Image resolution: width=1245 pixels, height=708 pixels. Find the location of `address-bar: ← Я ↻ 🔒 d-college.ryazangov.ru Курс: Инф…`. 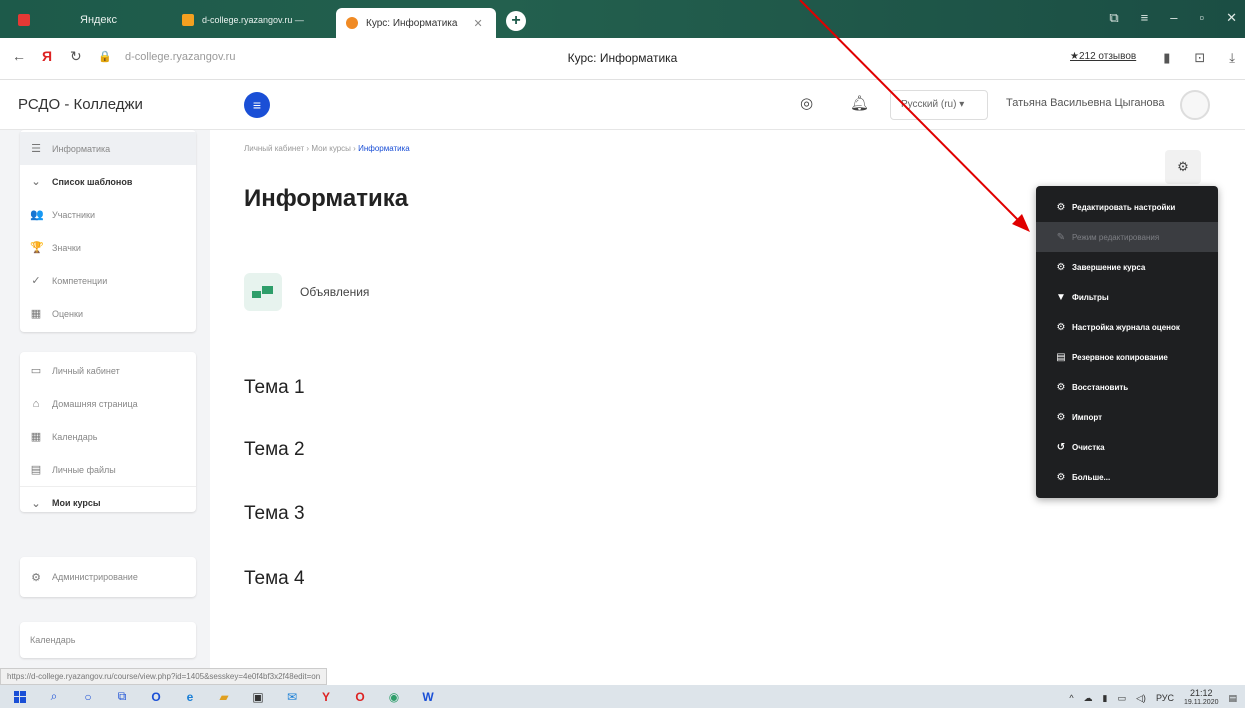

address-bar: ← Я ↻ 🔒 d-college.ryazangov.ru Курс: Инф… is located at coordinates (622, 59).